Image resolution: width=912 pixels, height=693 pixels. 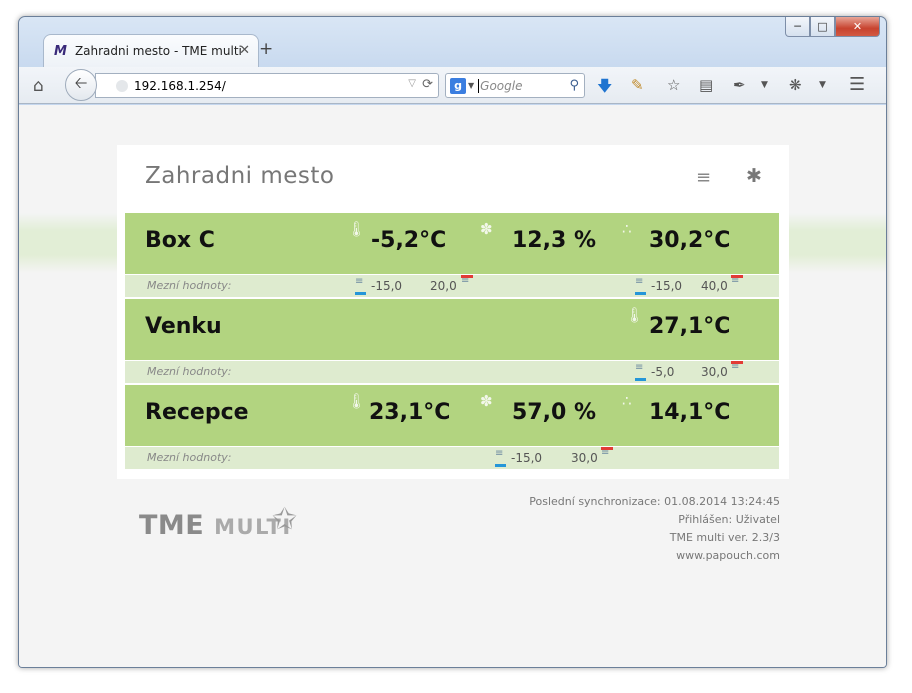 What do you see at coordinates (409, 240) in the screenshot?
I see `temperature-value: -5,2°C` at bounding box center [409, 240].